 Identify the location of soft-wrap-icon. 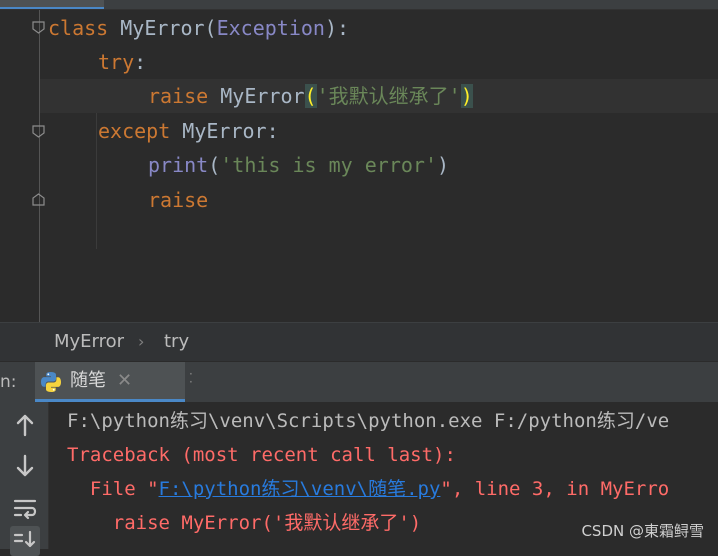
(25, 508).